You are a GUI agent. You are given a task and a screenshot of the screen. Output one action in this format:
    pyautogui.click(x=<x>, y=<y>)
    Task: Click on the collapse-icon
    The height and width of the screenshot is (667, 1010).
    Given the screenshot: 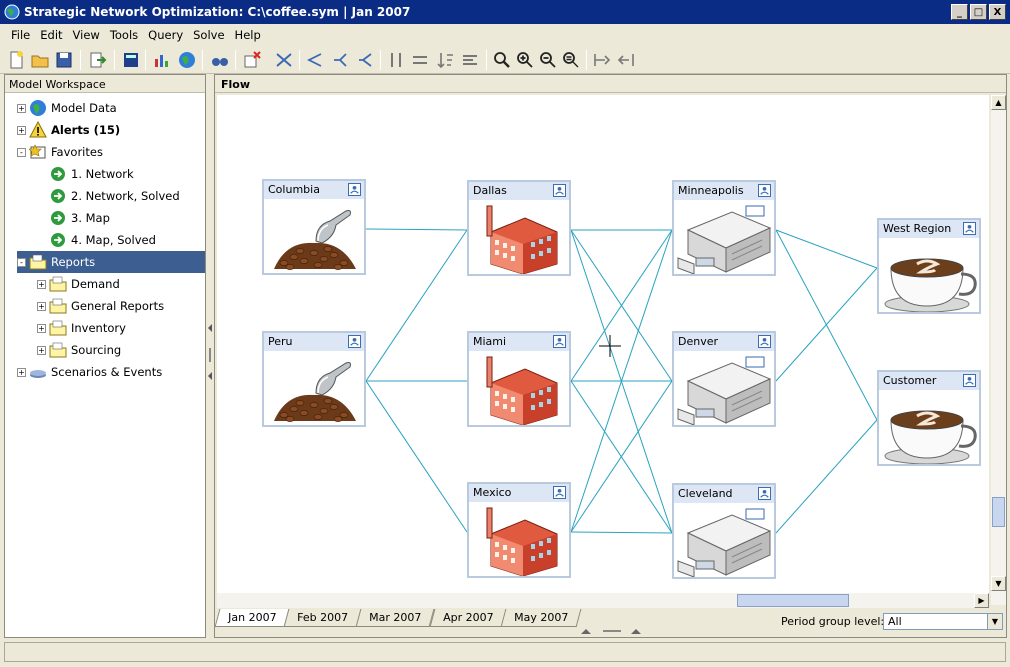 What is the action you would take?
    pyautogui.click(x=602, y=60)
    